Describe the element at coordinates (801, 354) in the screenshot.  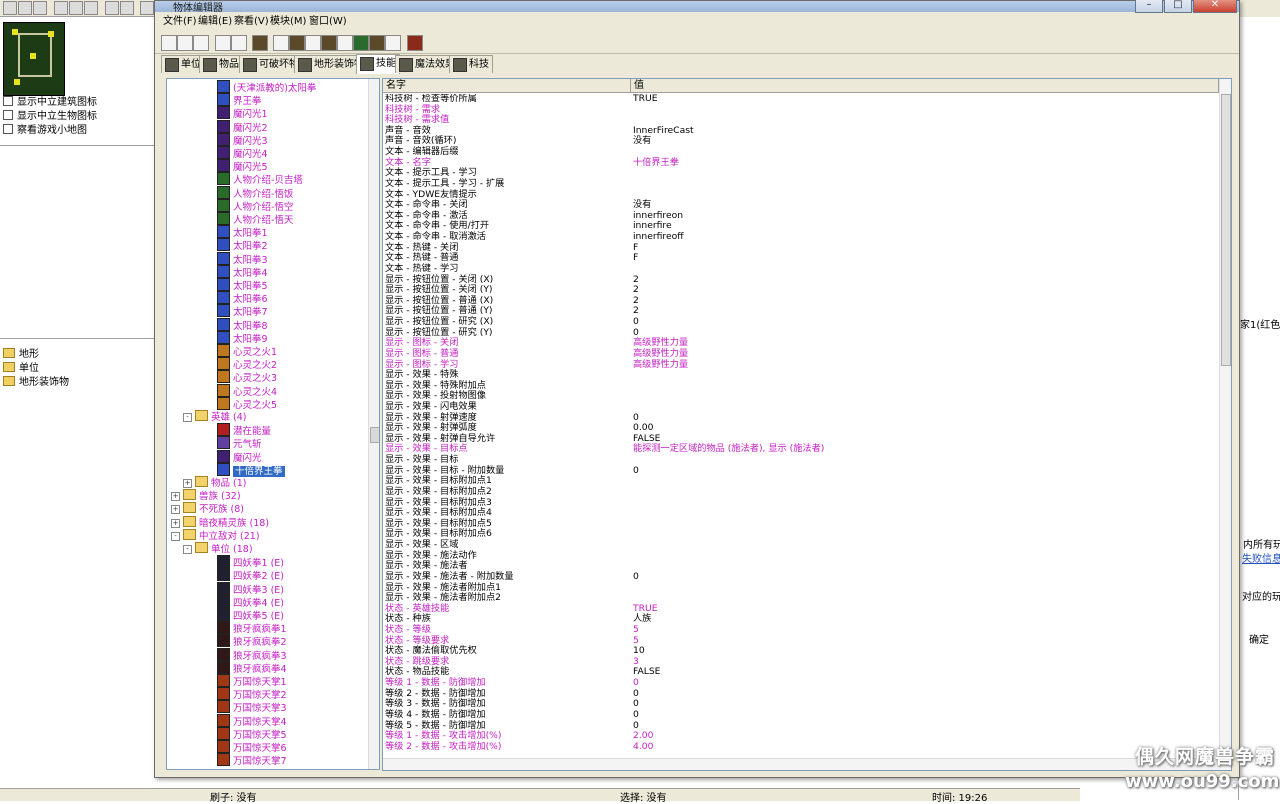
I see `property-row: 显示 - 图标 - 普通 高级野性力量` at that location.